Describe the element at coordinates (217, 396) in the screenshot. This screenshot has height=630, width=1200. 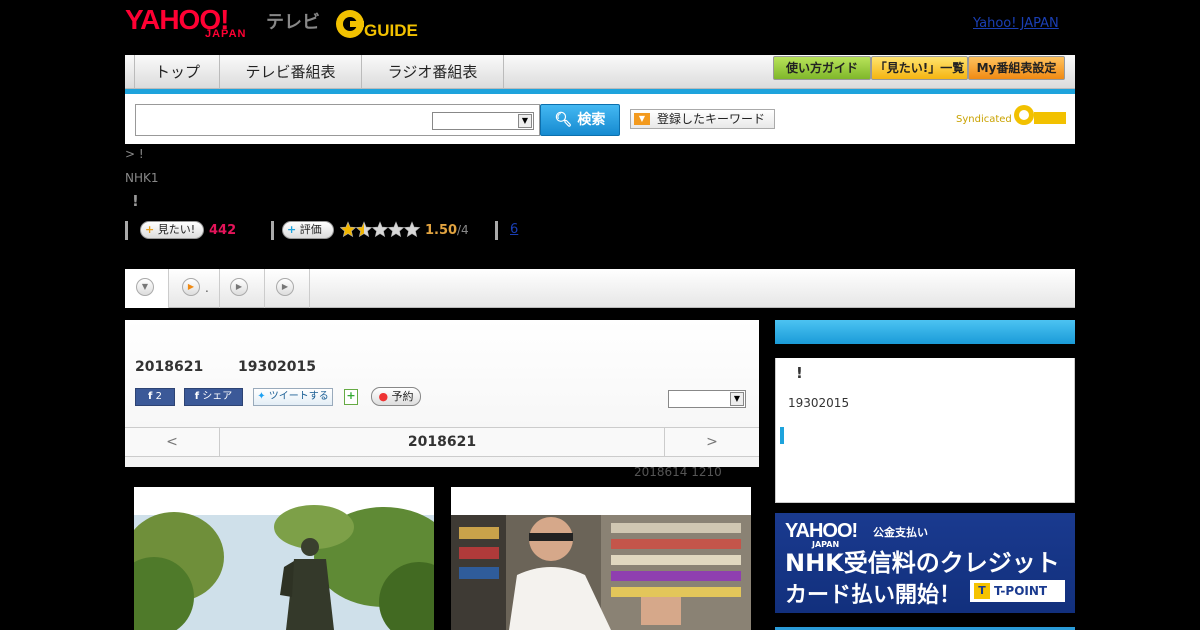
I see `facebook-share-label: シェア` at that location.